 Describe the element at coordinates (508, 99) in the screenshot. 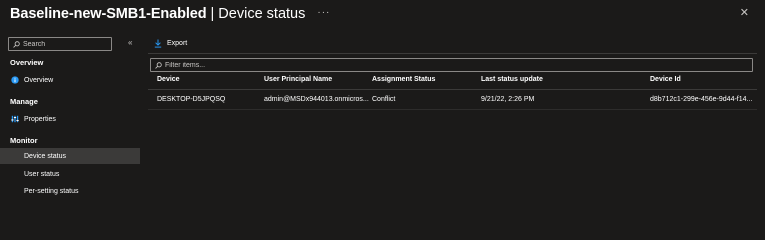

I see `cell-last-status-update: 9/21/22, 2:26 PM` at that location.